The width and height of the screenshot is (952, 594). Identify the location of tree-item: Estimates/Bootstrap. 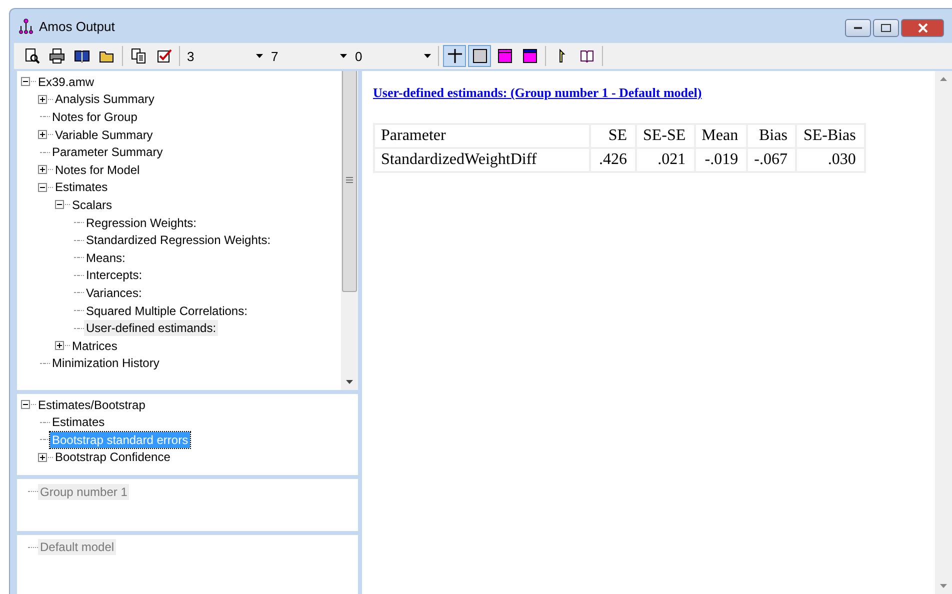
(92, 404).